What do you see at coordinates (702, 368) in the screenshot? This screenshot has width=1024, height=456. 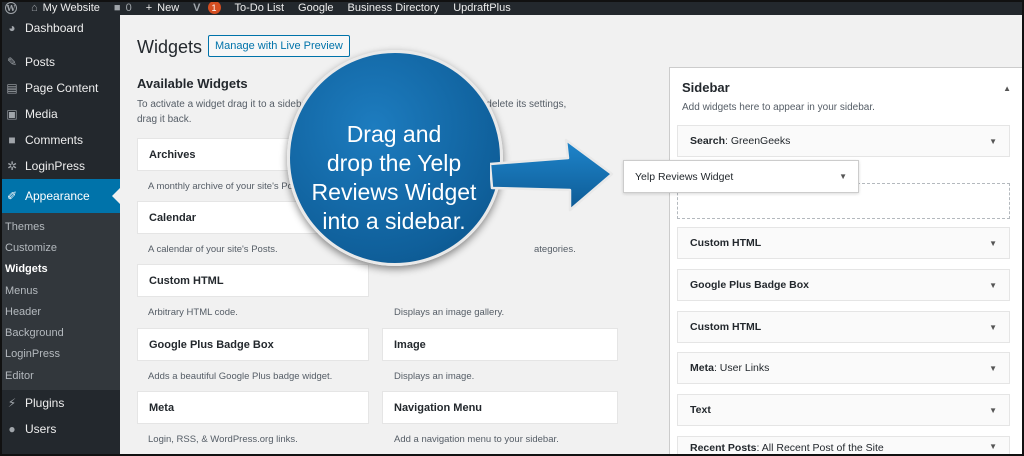 I see `sidebar-widget-name: Meta` at bounding box center [702, 368].